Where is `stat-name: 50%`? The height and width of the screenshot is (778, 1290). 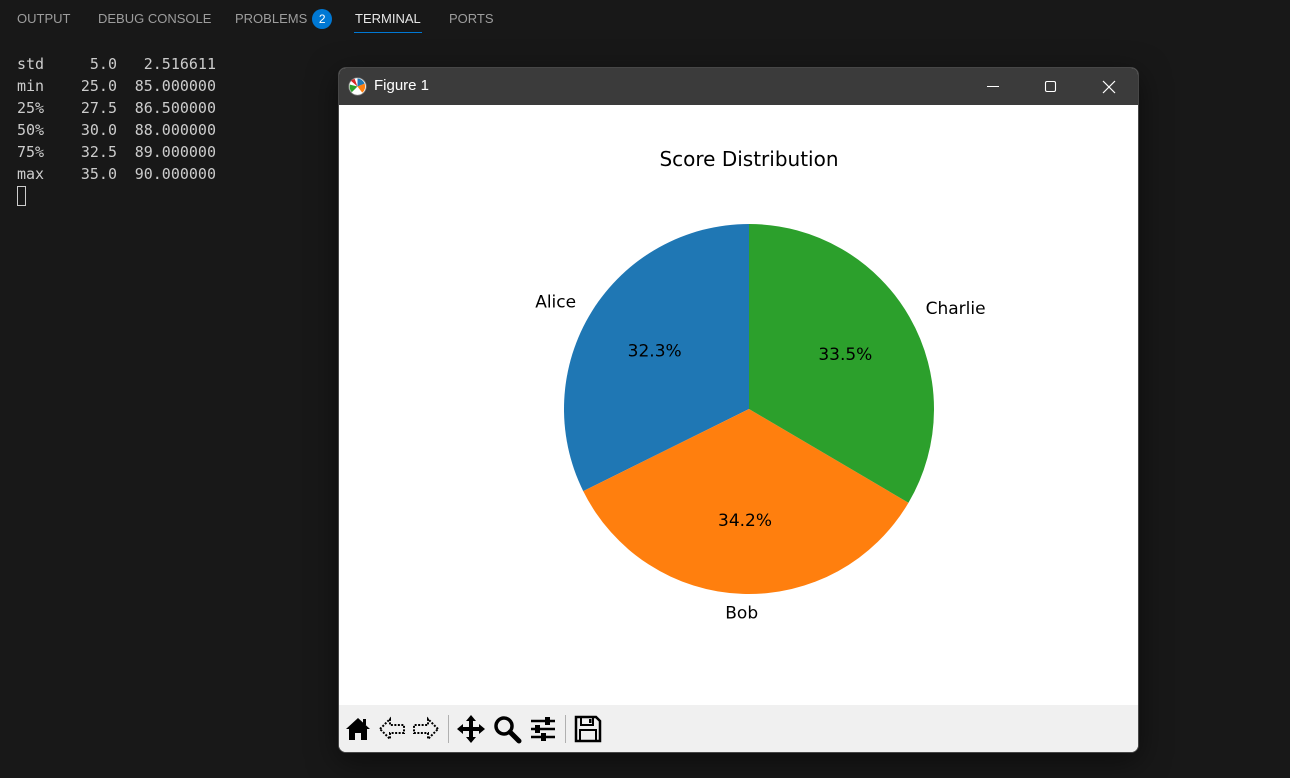
stat-name: 50% is located at coordinates (31, 130).